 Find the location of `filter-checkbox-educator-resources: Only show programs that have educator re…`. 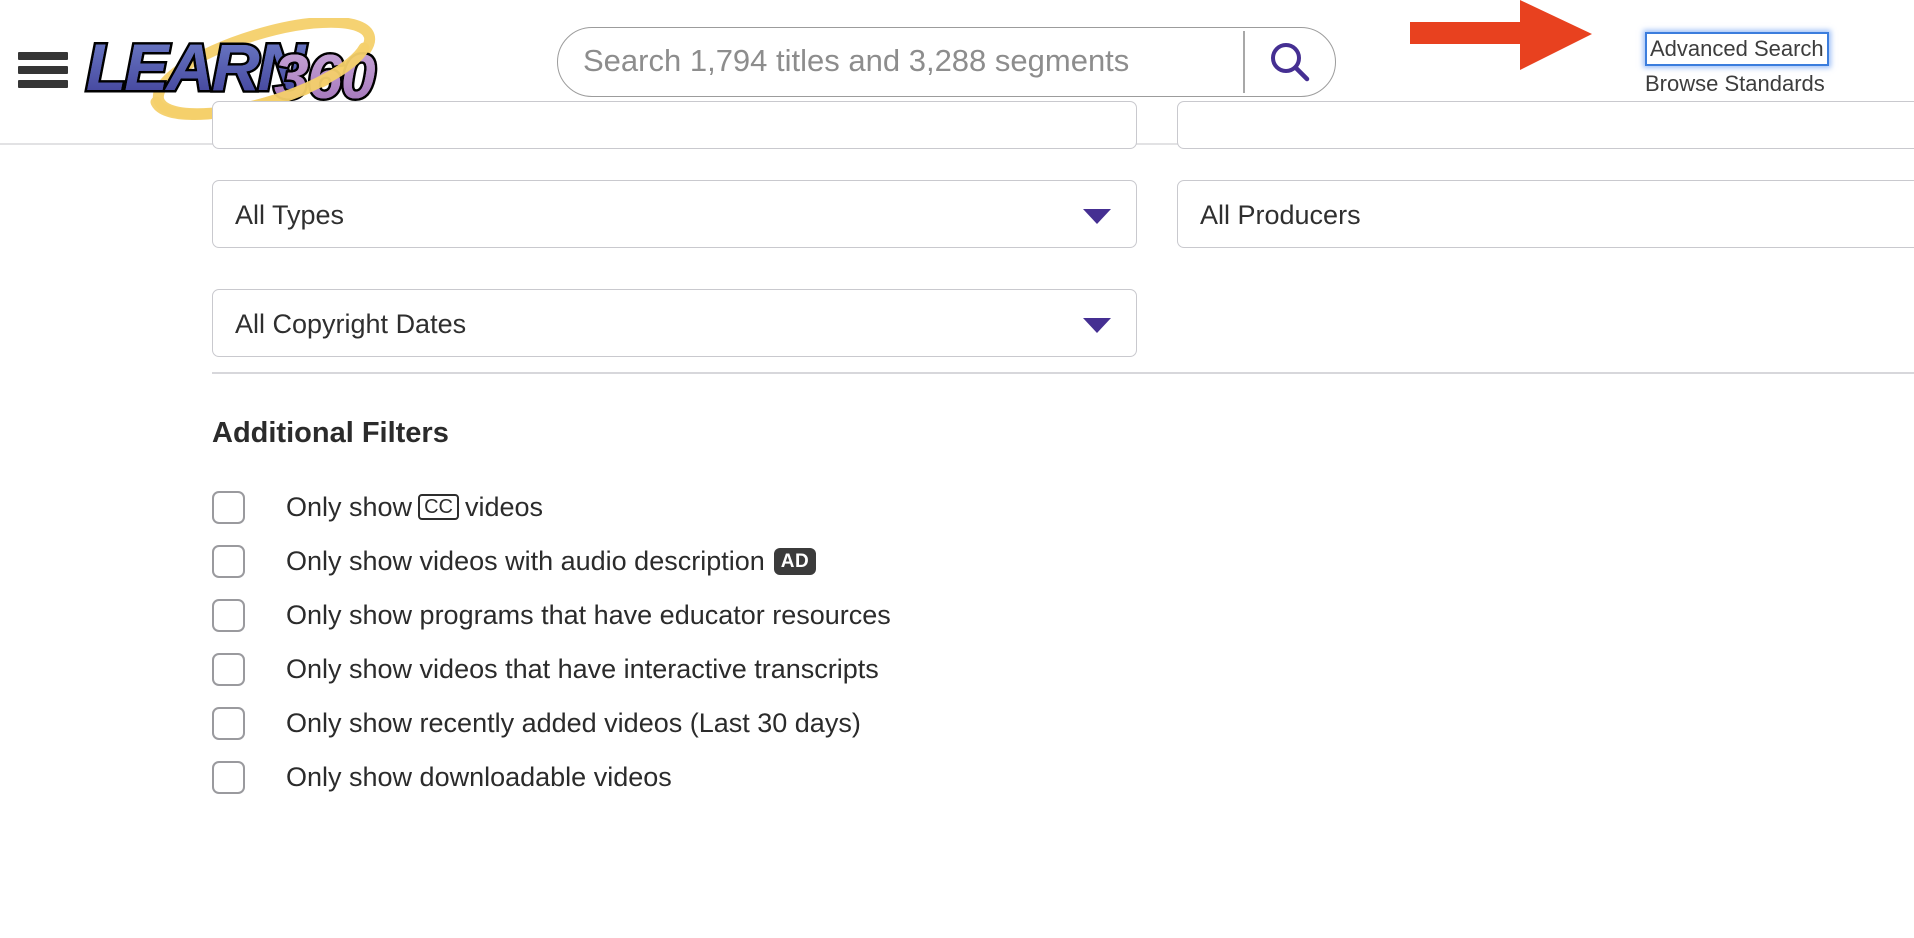

filter-checkbox-educator-resources: Only show programs that have educator re… is located at coordinates (812, 615).